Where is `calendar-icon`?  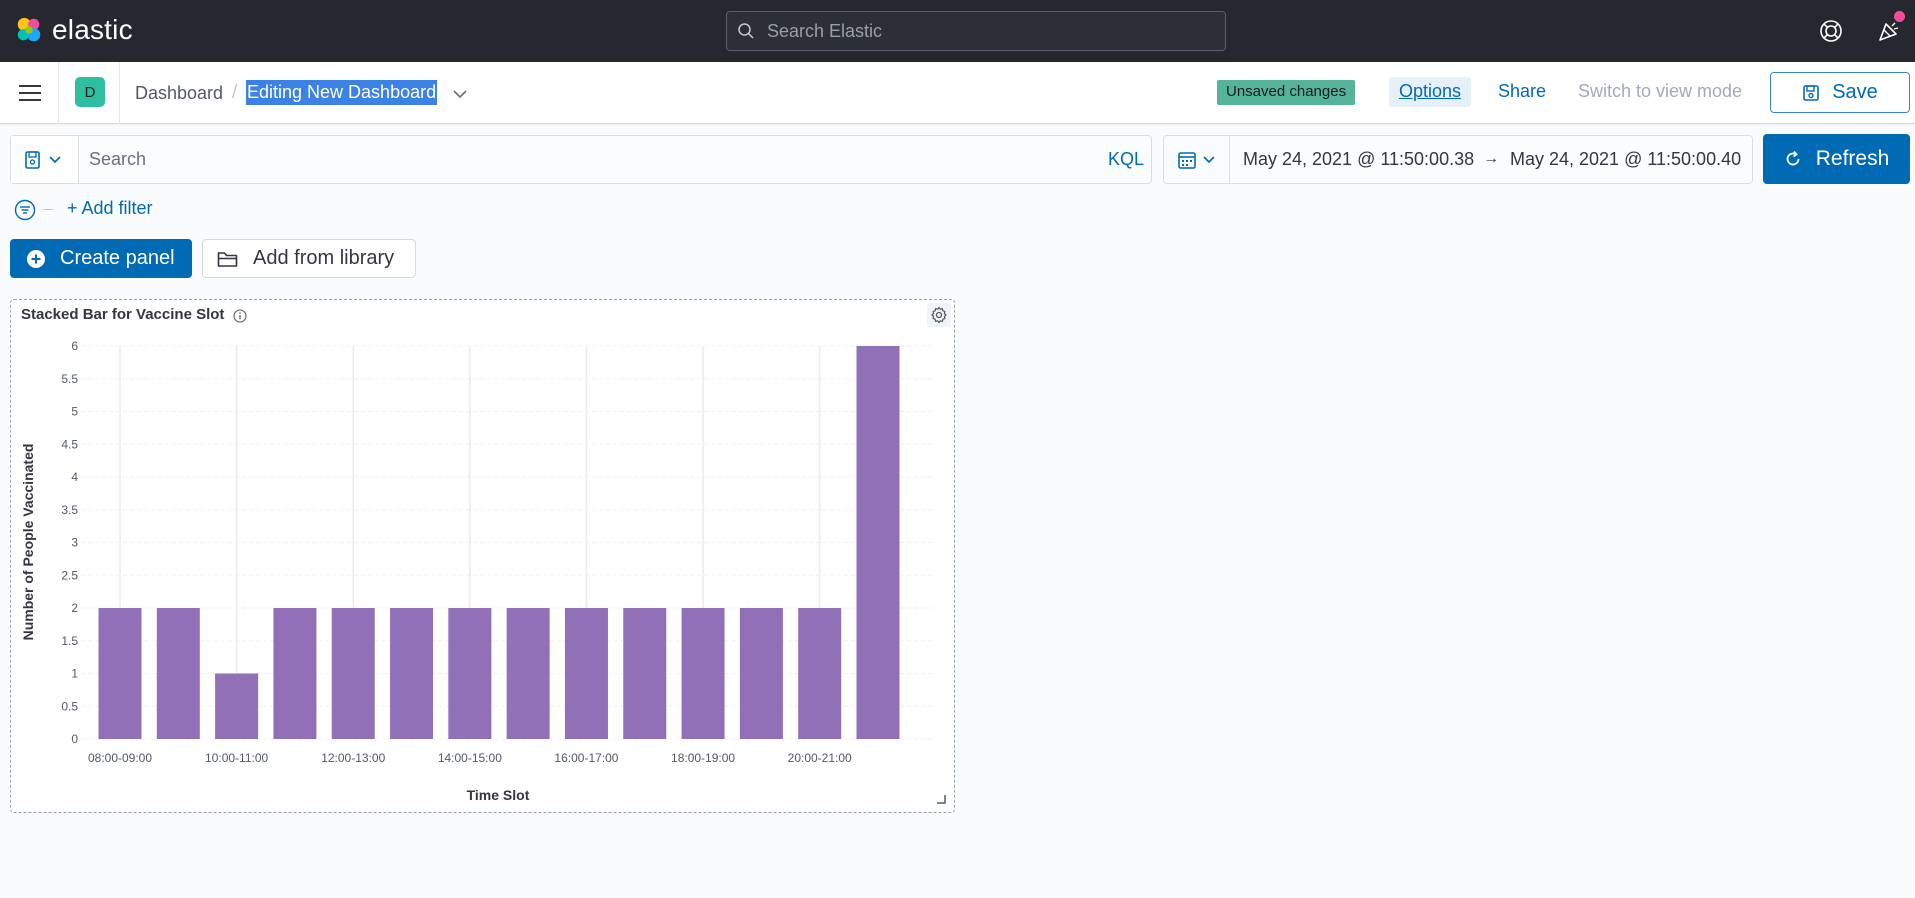 calendar-icon is located at coordinates (1196, 160).